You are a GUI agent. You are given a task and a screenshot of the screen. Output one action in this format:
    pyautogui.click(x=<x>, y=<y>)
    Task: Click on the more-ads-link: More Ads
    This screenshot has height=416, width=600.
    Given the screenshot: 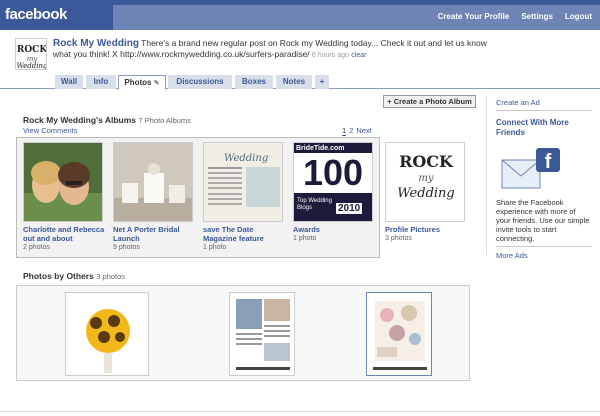 What is the action you would take?
    pyautogui.click(x=544, y=255)
    